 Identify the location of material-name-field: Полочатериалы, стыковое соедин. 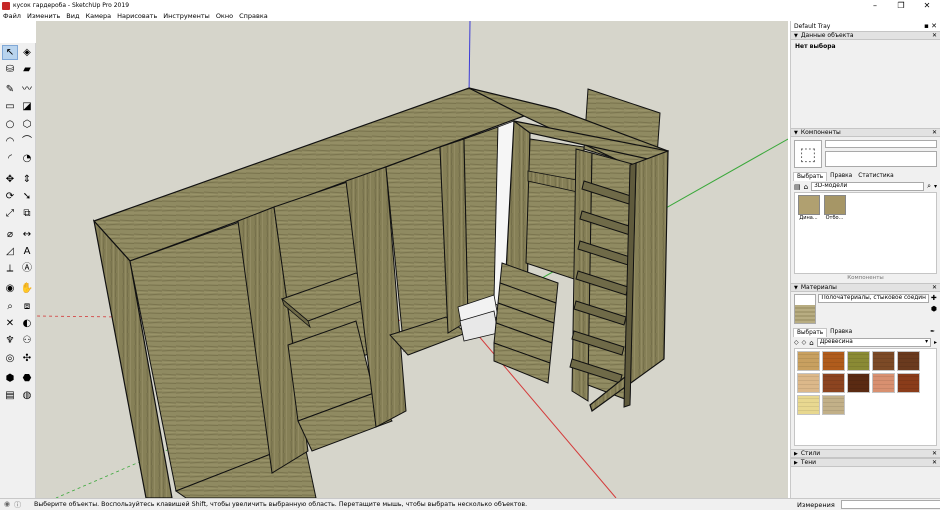
(873, 298).